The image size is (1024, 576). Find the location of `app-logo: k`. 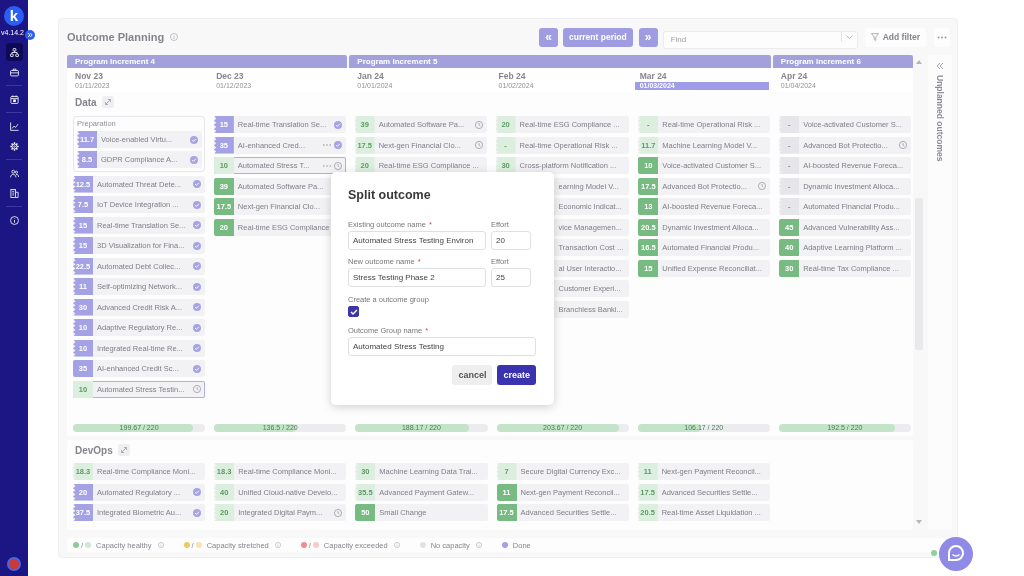

app-logo: k is located at coordinates (14, 16).